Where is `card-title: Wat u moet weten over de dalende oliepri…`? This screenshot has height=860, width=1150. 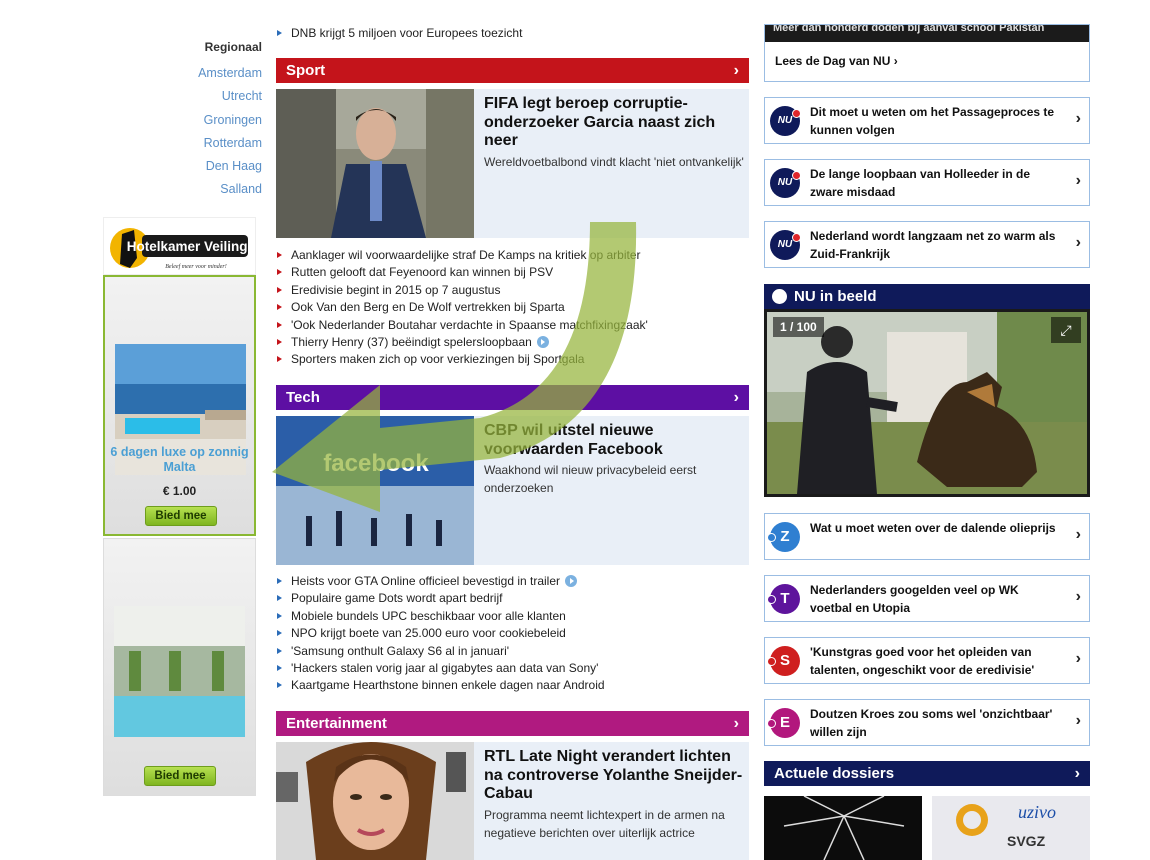 card-title: Wat u moet weten over de dalende oliepri… is located at coordinates (933, 528).